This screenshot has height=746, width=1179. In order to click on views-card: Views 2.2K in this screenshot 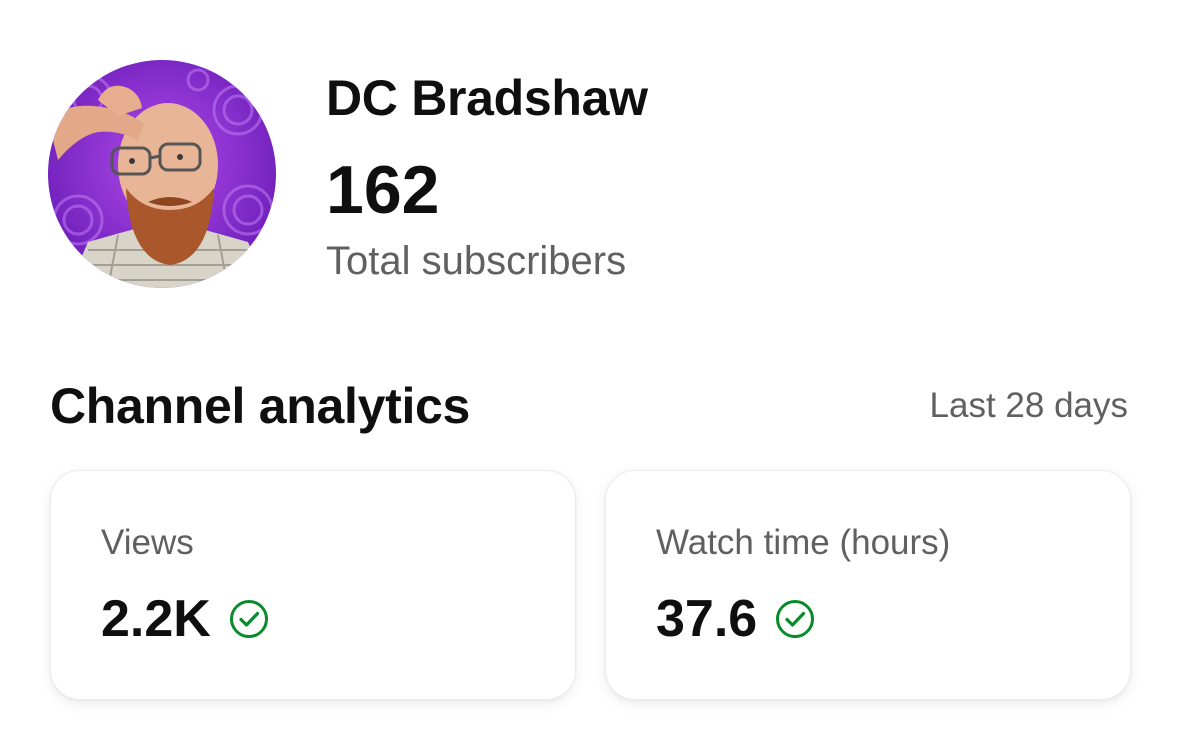, I will do `click(313, 585)`.